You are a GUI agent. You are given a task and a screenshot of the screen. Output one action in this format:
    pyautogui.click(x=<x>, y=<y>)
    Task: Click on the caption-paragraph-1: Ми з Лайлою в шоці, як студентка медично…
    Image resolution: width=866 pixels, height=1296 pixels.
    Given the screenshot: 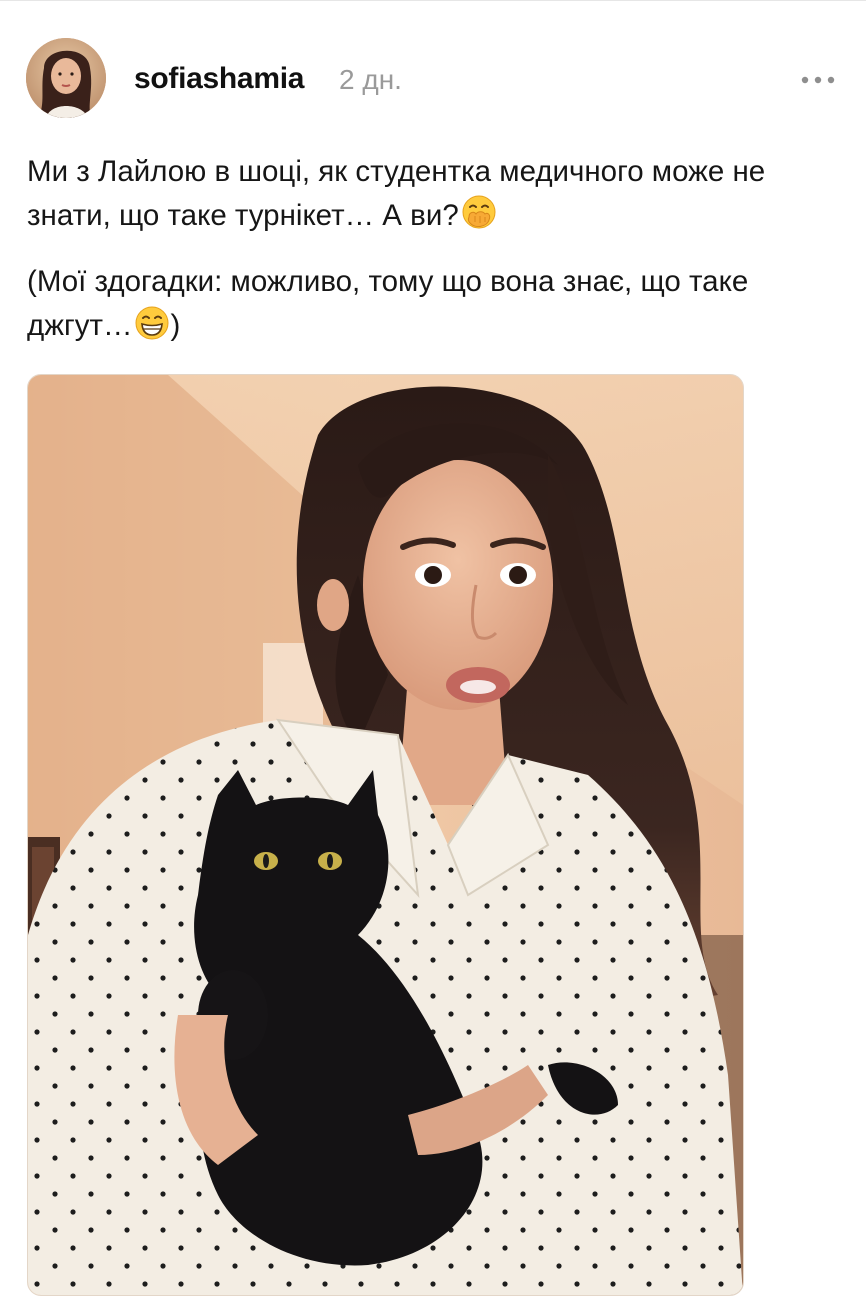 What is the action you would take?
    pyautogui.click(x=427, y=194)
    